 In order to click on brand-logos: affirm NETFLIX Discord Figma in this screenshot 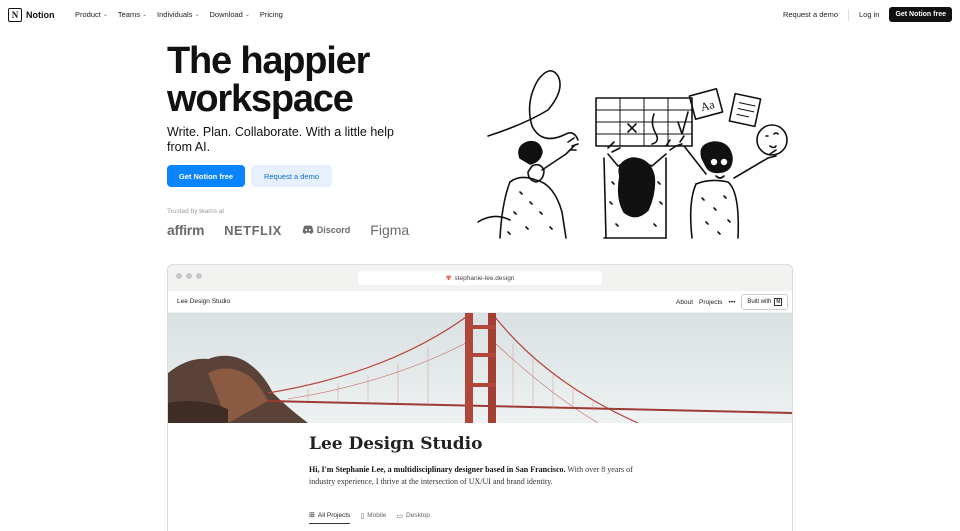, I will do `click(288, 230)`.